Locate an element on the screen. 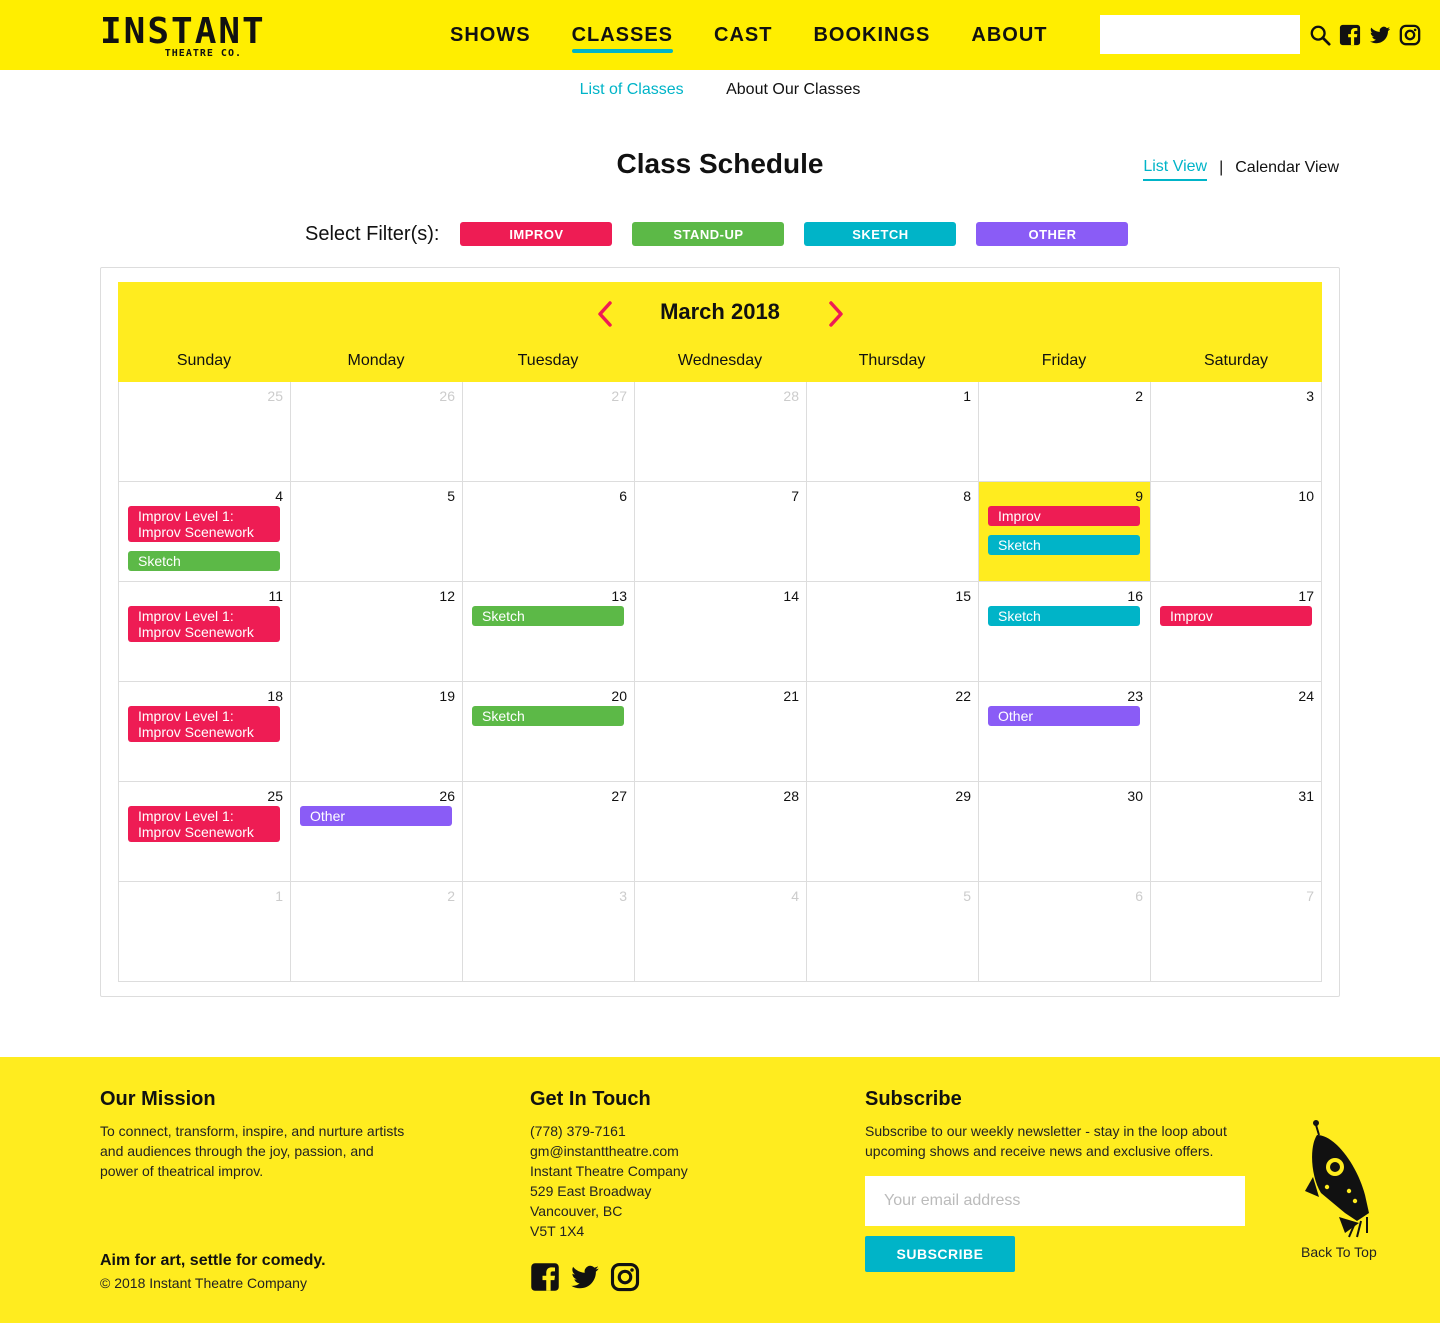 This screenshot has width=1440, height=1323. calendar-day-cell: 9 Improv Sketch is located at coordinates (1064, 532).